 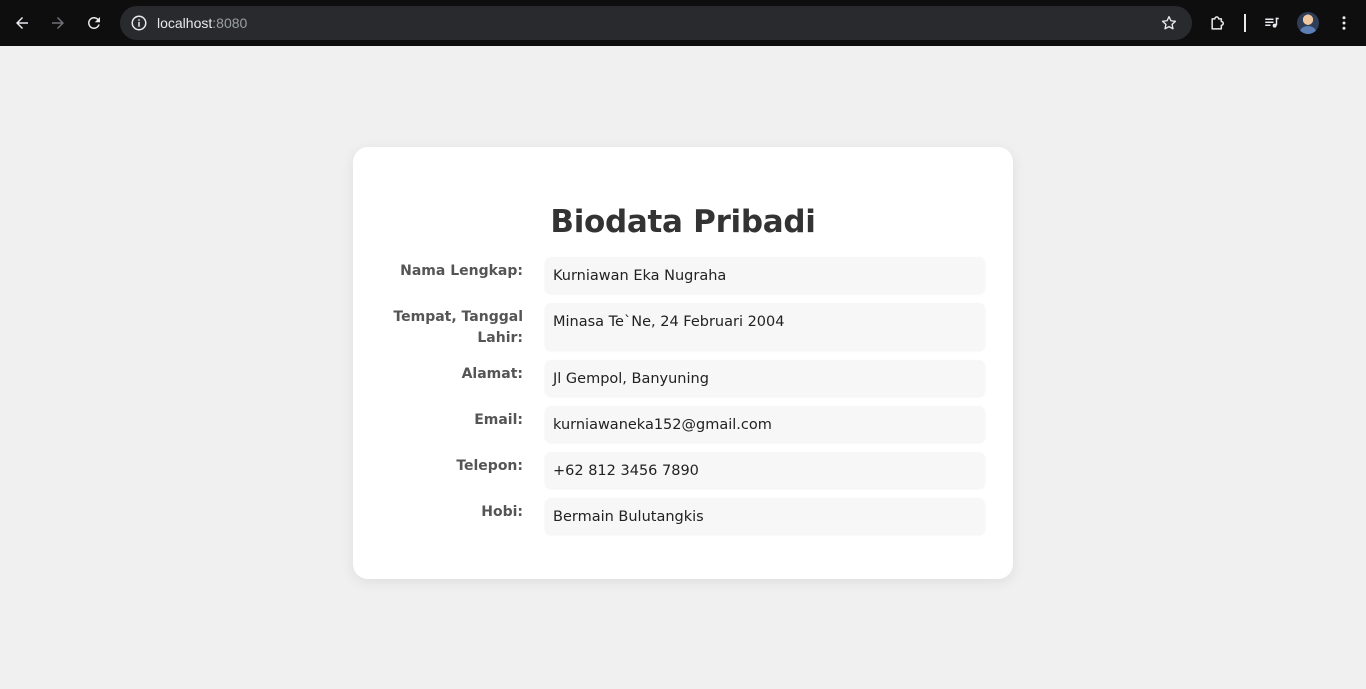 What do you see at coordinates (765, 275) in the screenshot?
I see `field-value: Kurniawan Eka Nugraha` at bounding box center [765, 275].